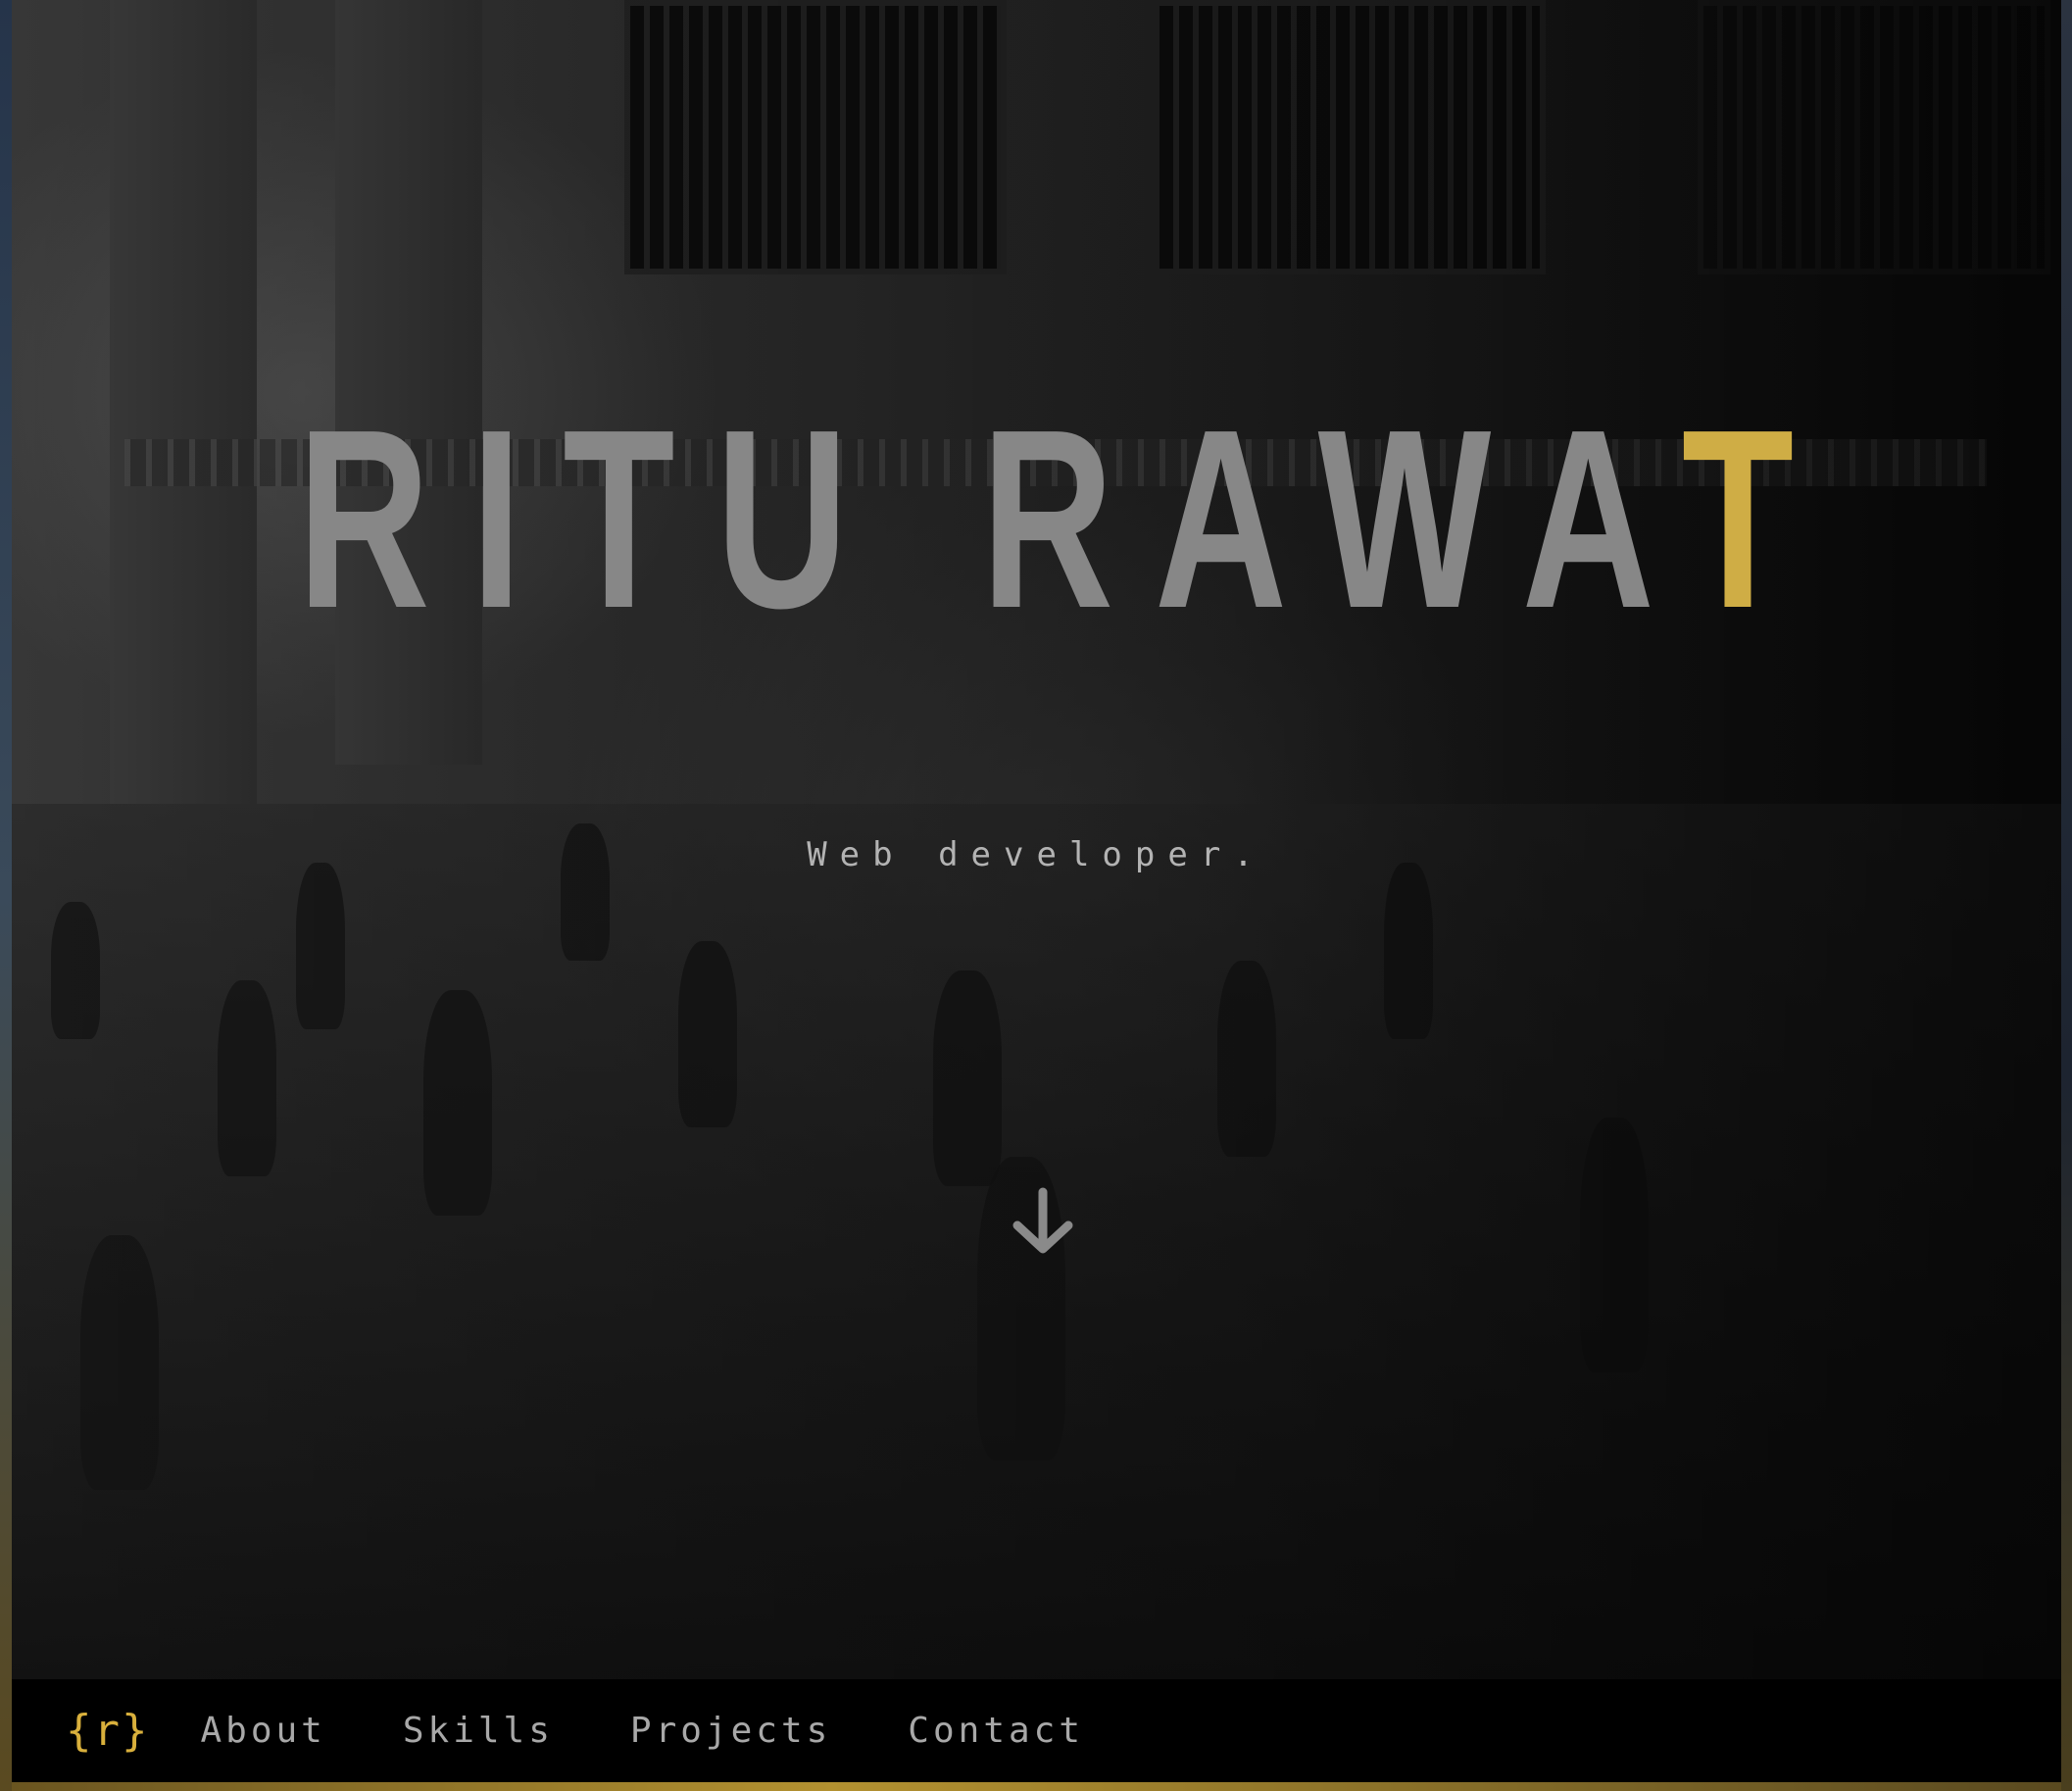 The height and width of the screenshot is (1791, 2072). I want to click on background-window-bottom-edge, so click(1036, 1787).